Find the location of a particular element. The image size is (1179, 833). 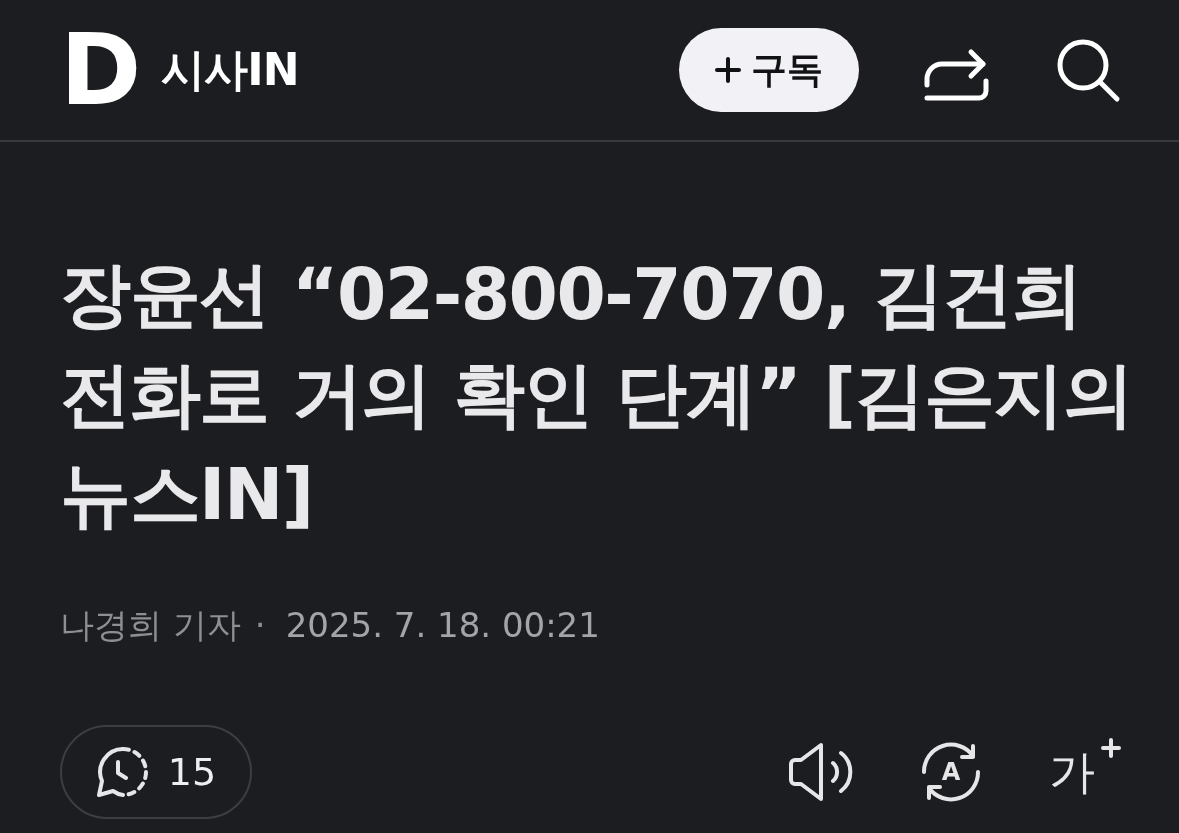

font-size-button: 가 is located at coordinates (1085, 772).